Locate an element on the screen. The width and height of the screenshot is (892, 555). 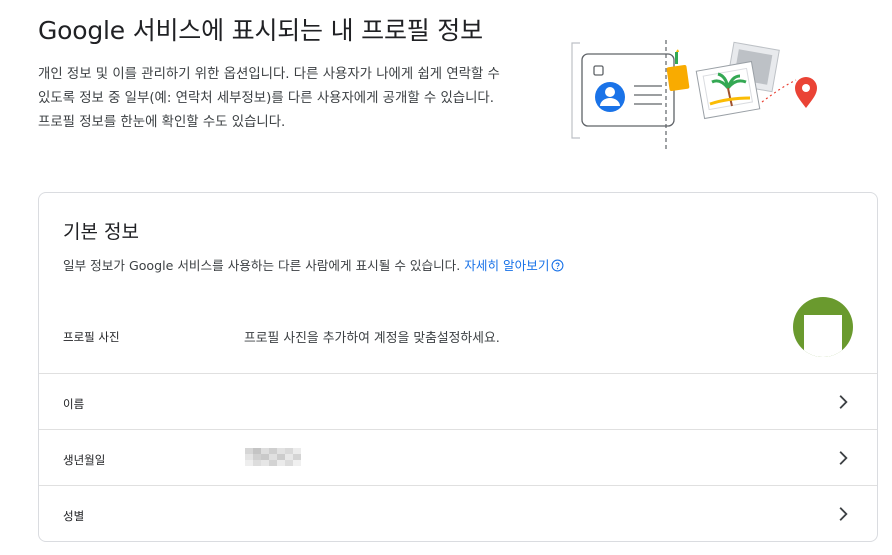
profile-illustration is located at coordinates (694, 95).